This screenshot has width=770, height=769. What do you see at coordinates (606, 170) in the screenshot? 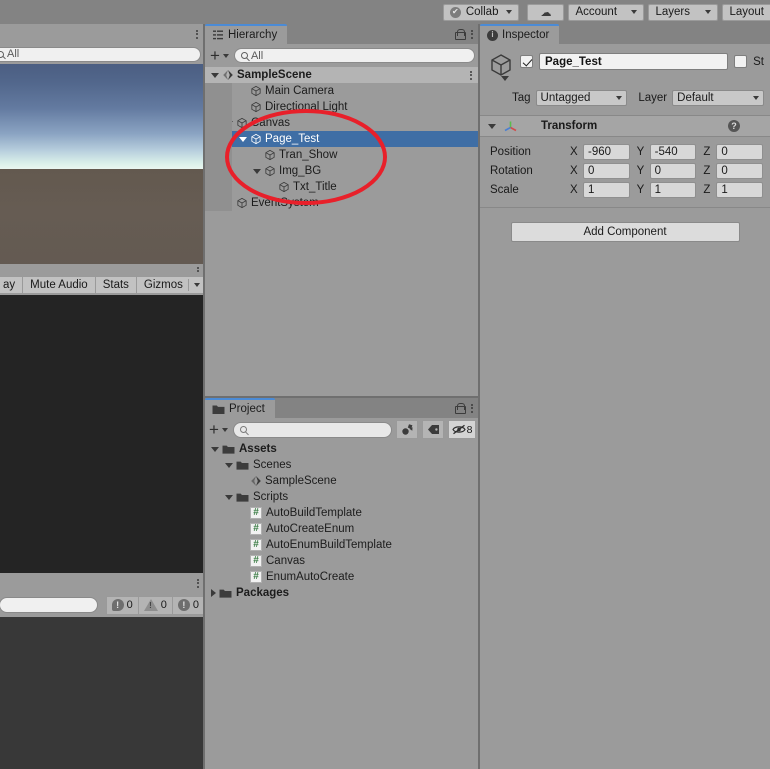
I see `rotation-x-field: 0` at bounding box center [606, 170].